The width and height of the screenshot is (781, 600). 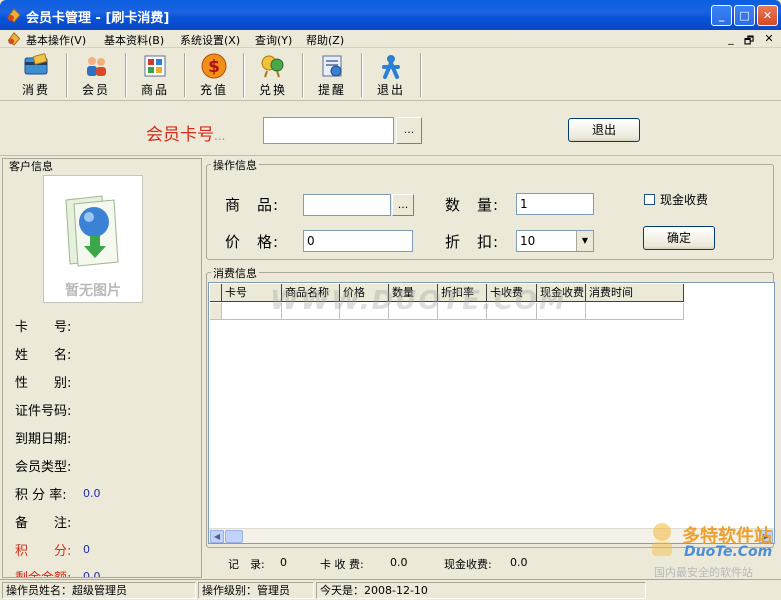 I want to click on menu-basic-ops: 基本操作(V), so click(x=56, y=40).